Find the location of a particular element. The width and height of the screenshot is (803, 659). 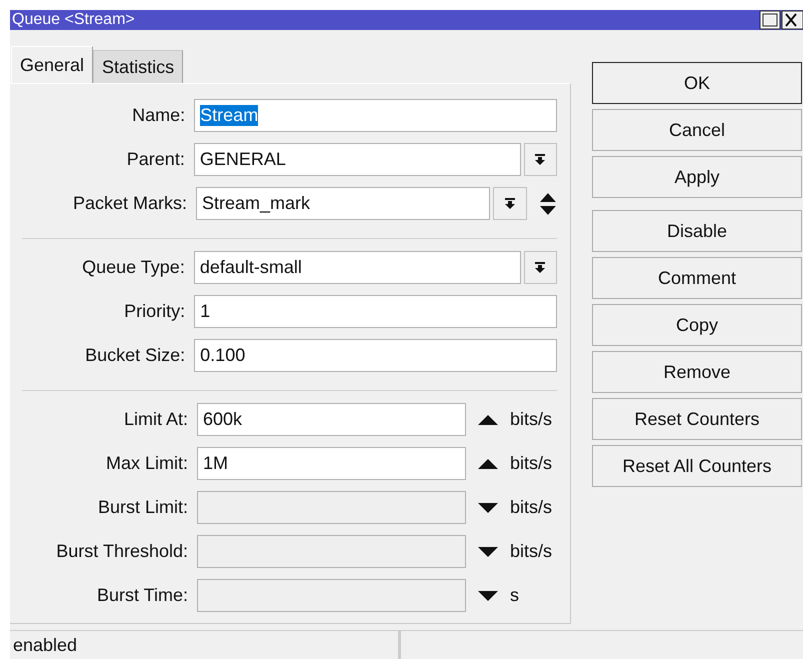

status-text: enabled is located at coordinates (205, 645).